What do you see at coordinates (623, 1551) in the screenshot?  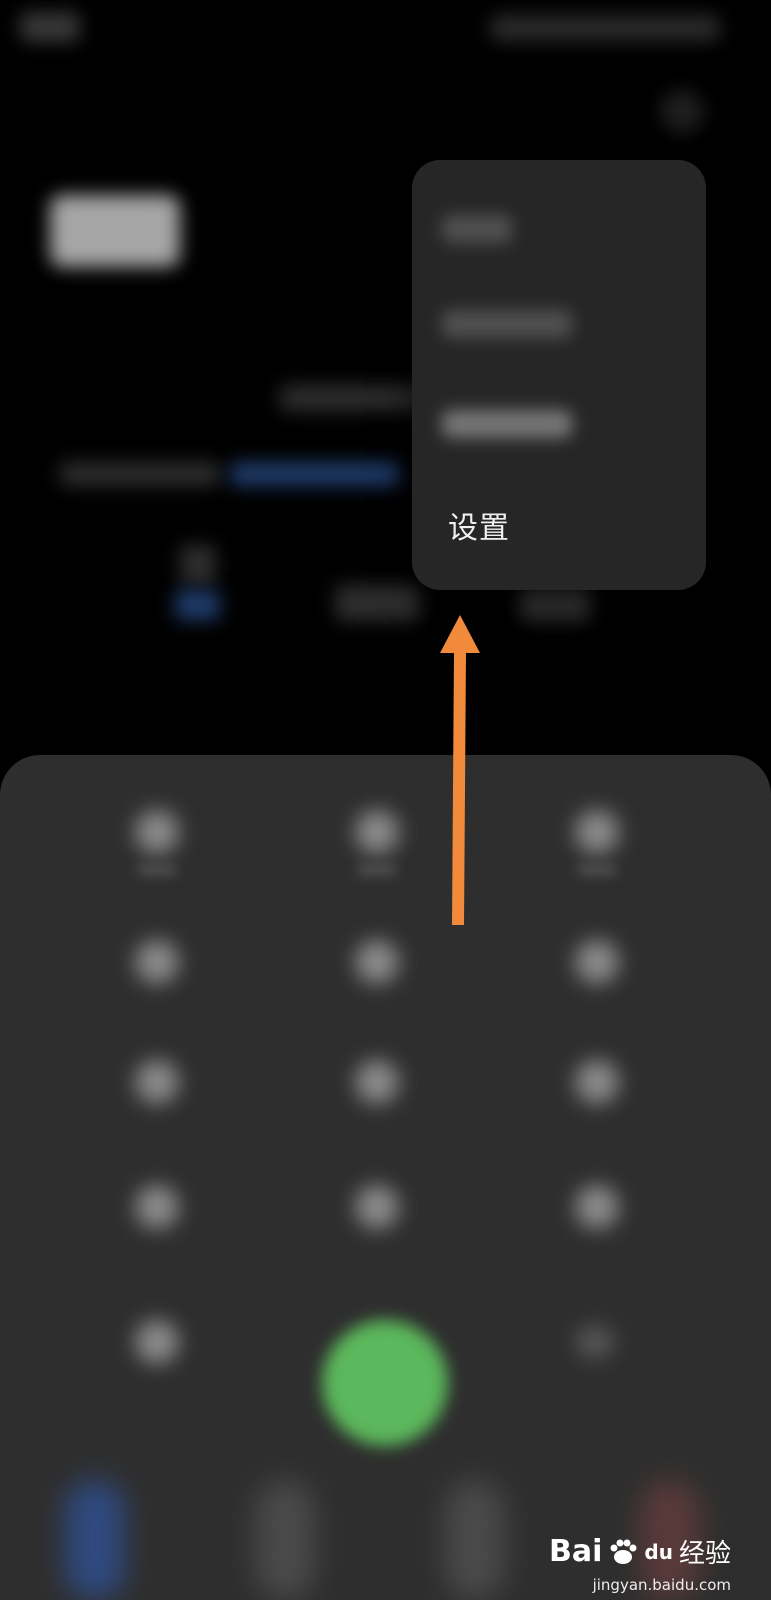 I see `baidu-paw-icon` at bounding box center [623, 1551].